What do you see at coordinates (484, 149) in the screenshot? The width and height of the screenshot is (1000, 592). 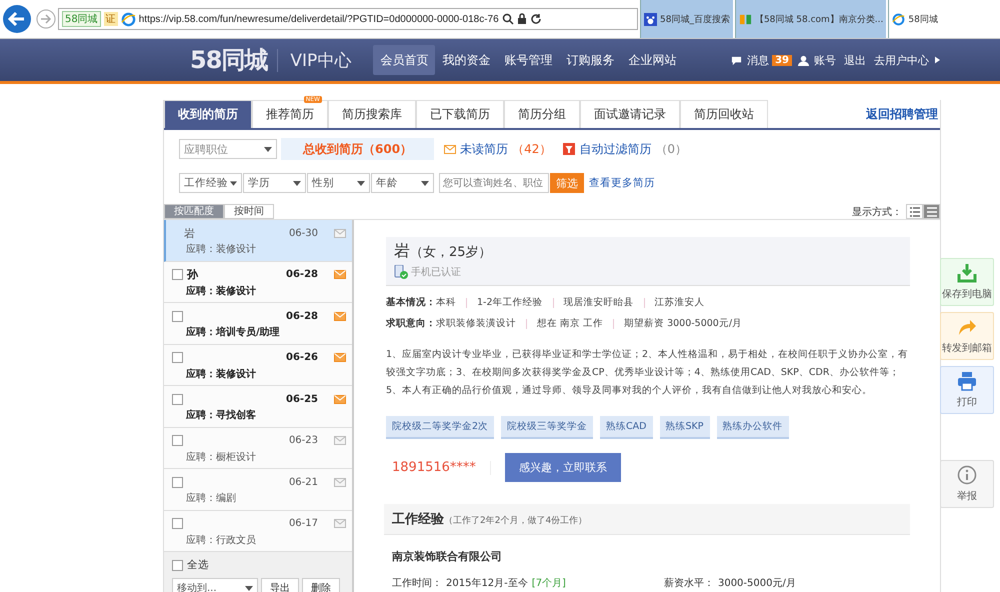 I see `unread-resumes-link: 未读简历` at bounding box center [484, 149].